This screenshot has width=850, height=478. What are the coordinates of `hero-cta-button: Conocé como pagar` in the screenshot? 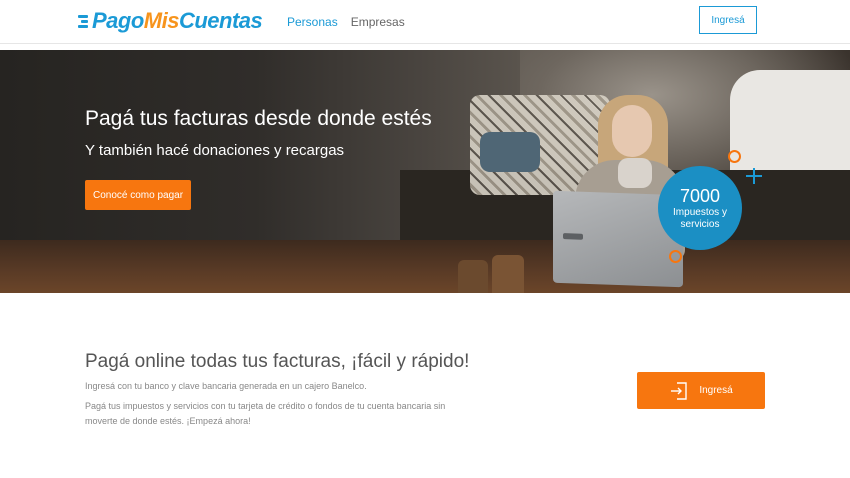 It's located at (138, 195).